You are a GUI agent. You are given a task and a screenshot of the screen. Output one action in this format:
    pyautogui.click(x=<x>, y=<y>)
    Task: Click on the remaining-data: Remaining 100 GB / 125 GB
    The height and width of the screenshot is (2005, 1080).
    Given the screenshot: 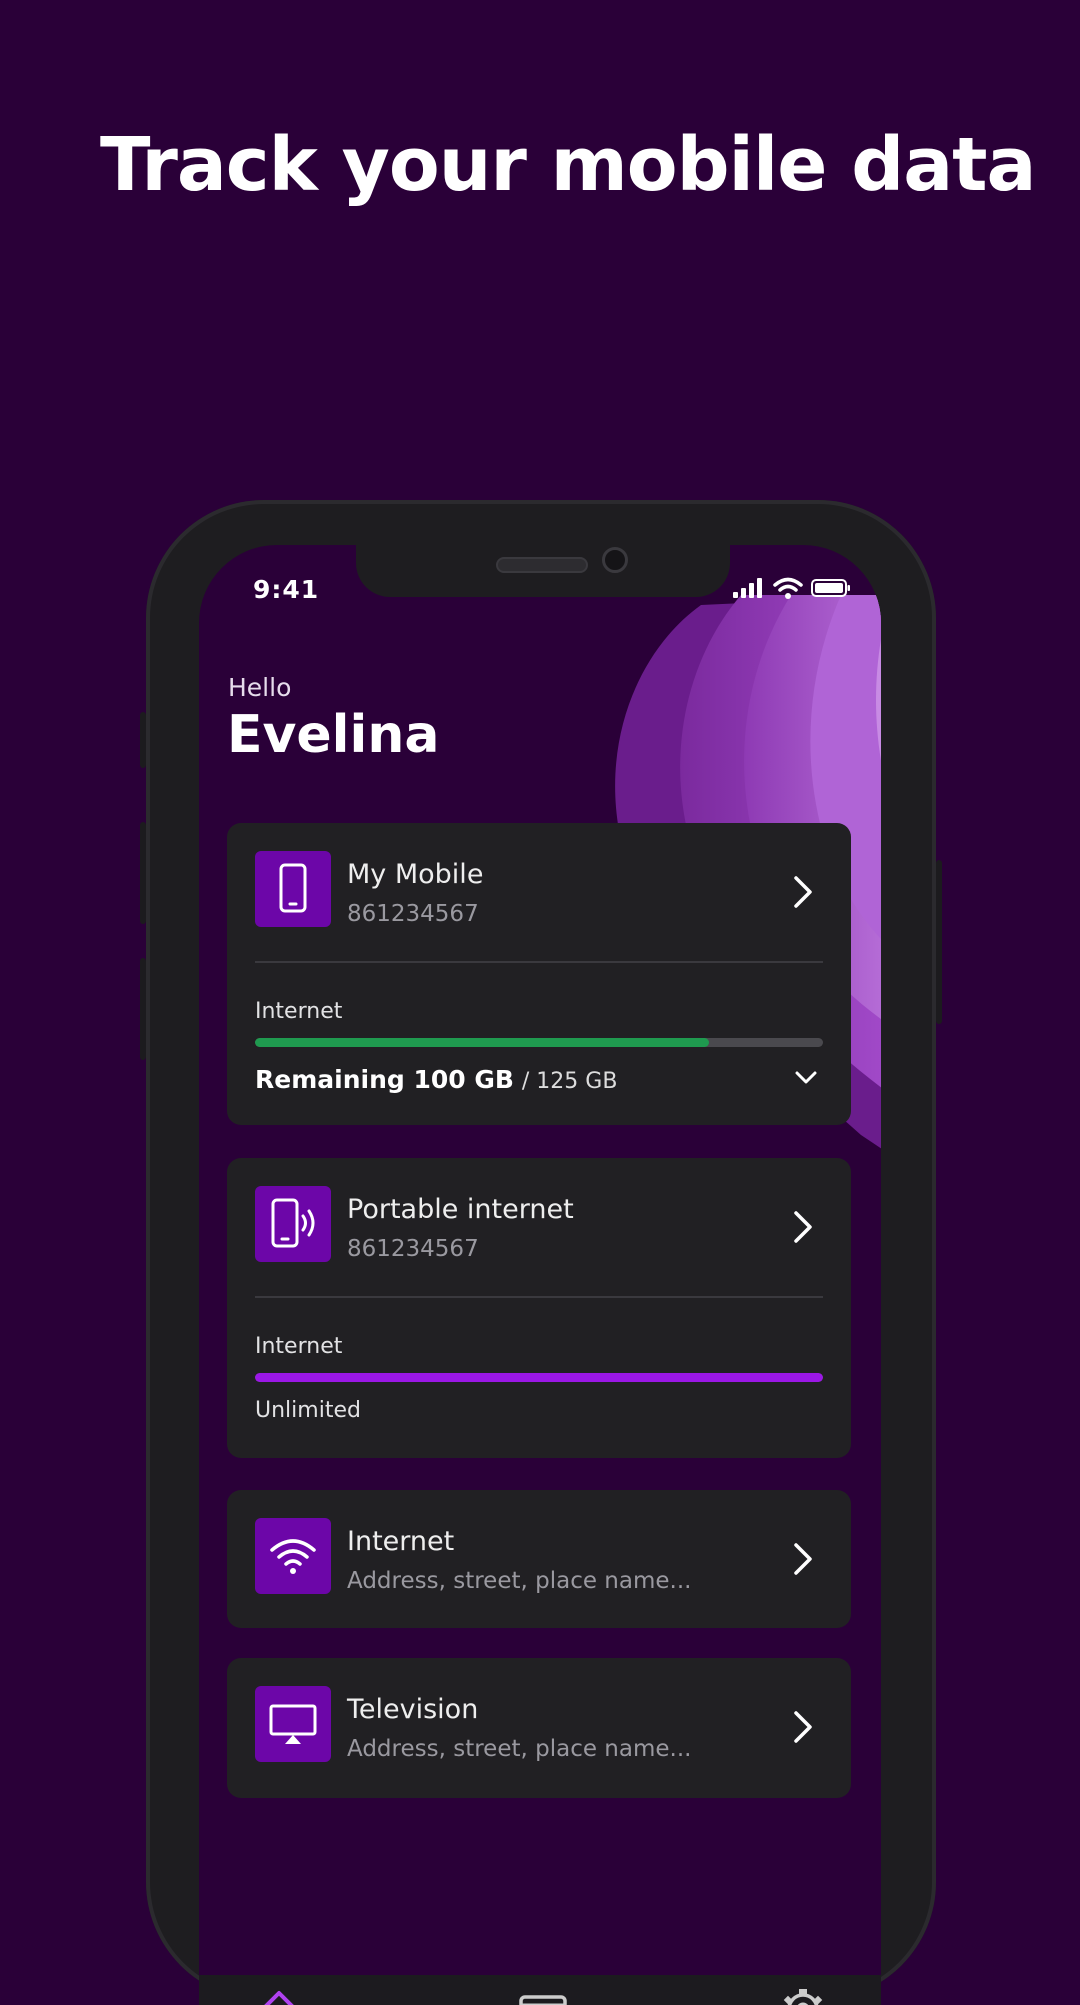 What is the action you would take?
    pyautogui.click(x=436, y=1079)
    